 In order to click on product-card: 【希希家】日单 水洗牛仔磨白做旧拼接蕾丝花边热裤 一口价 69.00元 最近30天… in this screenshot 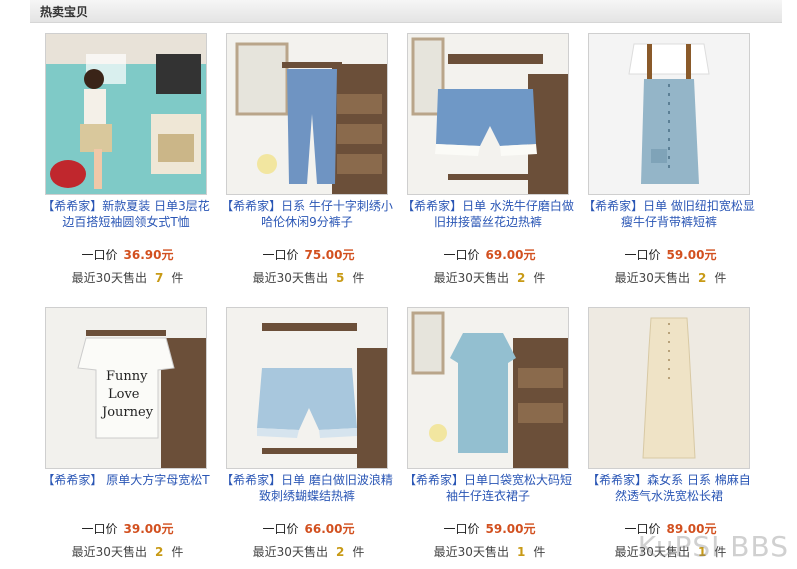, I will do `click(483, 162)`.